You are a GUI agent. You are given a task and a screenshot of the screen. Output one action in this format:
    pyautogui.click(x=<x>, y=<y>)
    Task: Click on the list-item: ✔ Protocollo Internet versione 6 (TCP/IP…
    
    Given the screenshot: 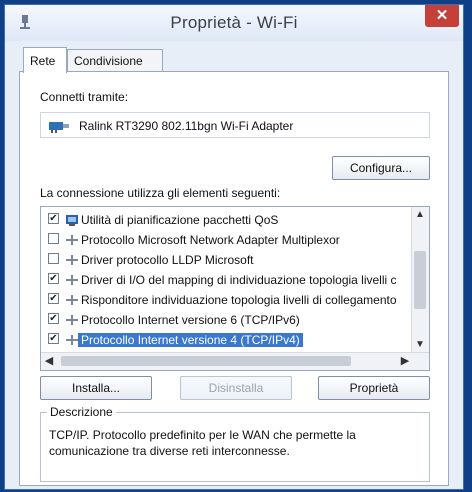 What is the action you would take?
    pyautogui.click(x=227, y=320)
    